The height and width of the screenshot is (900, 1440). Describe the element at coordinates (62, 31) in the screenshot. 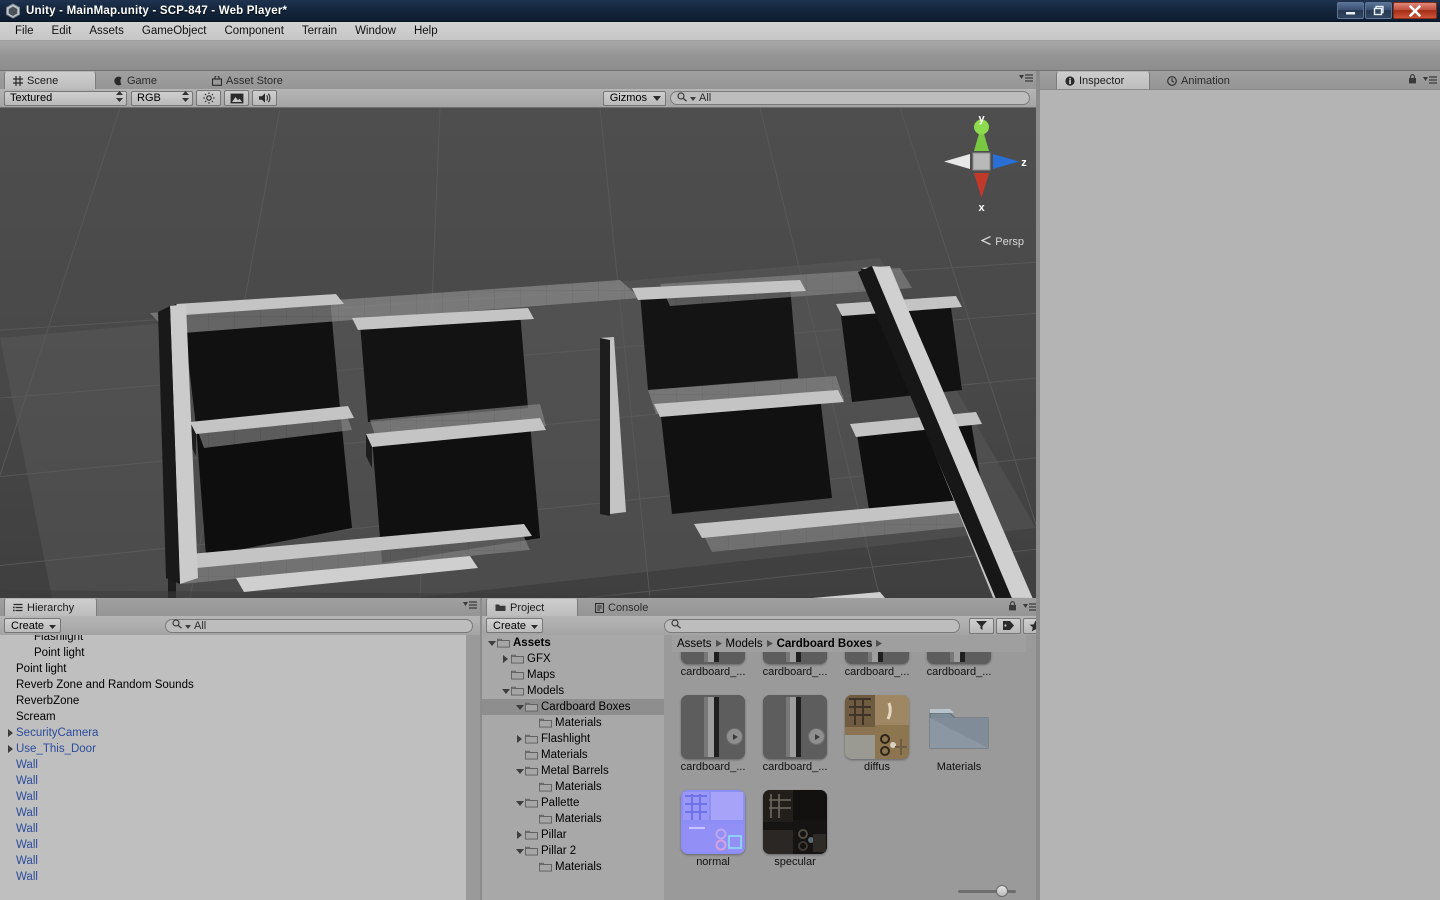

I see `menu-edit: Edit` at that location.